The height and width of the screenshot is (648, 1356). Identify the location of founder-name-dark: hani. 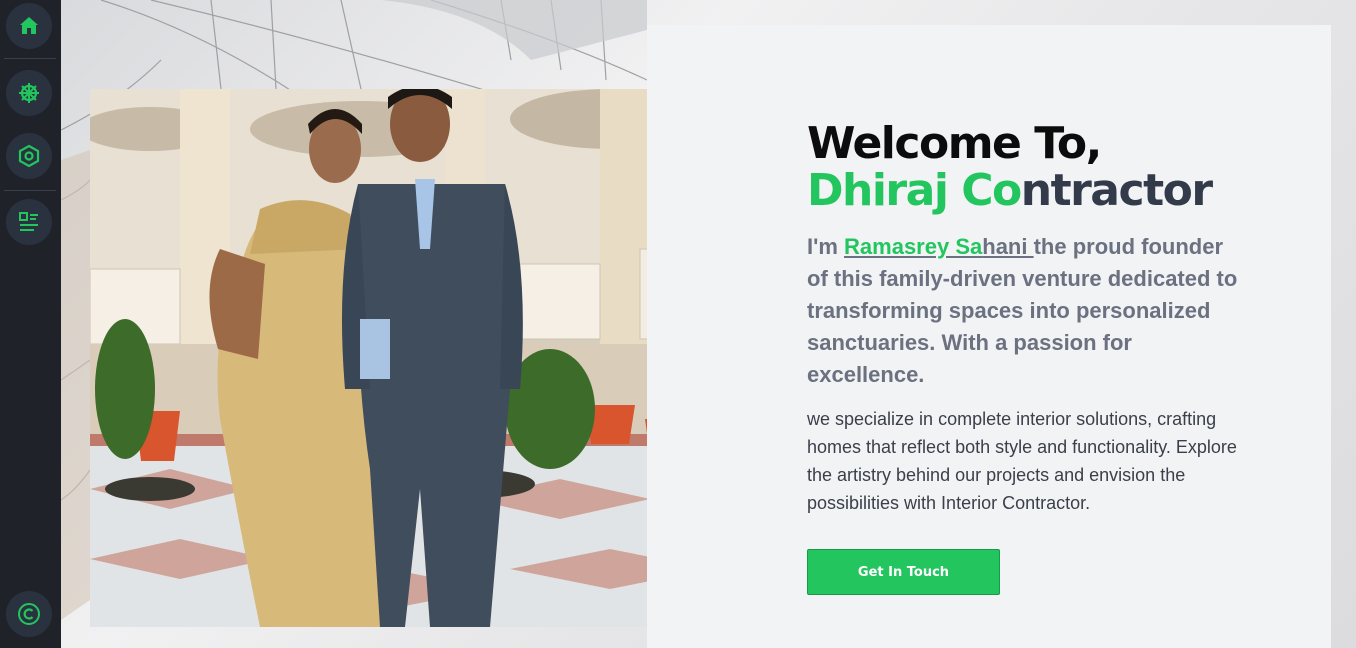
(1008, 246).